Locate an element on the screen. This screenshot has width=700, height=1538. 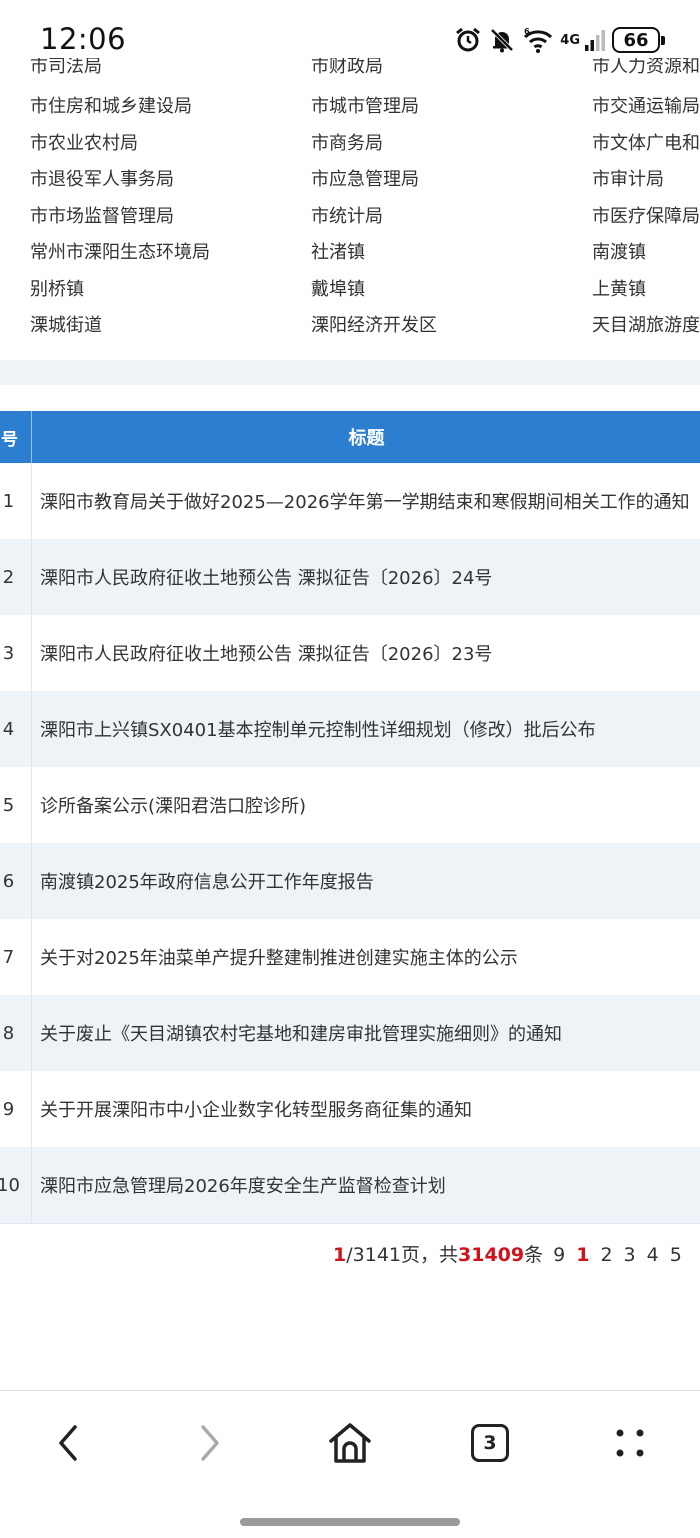
department-row: 别桥镇 戴埠镇 上黄镇 is located at coordinates (350, 293).